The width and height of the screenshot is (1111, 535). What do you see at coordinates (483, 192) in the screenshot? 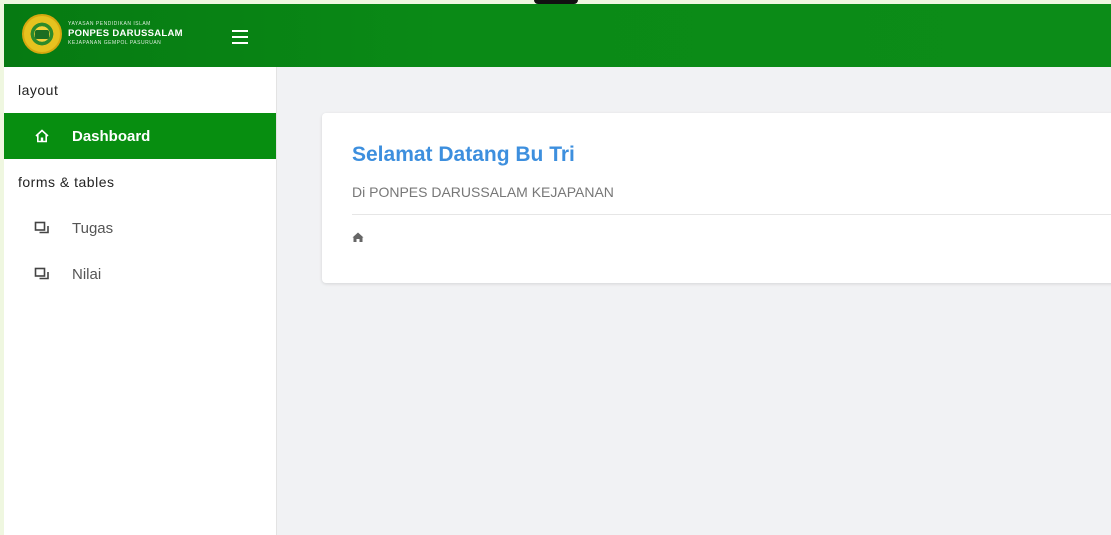
I see `page-subtitle: Di PONPES DARUSSALAM KEJAPANAN` at bounding box center [483, 192].